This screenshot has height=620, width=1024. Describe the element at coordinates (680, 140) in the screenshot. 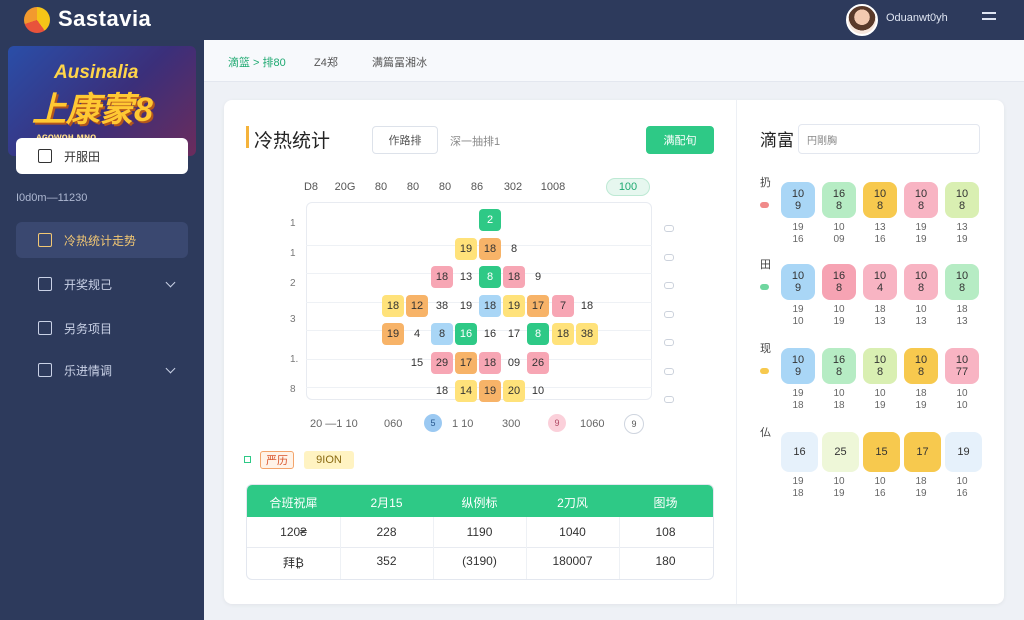

I see `action-button: 满配旬` at that location.